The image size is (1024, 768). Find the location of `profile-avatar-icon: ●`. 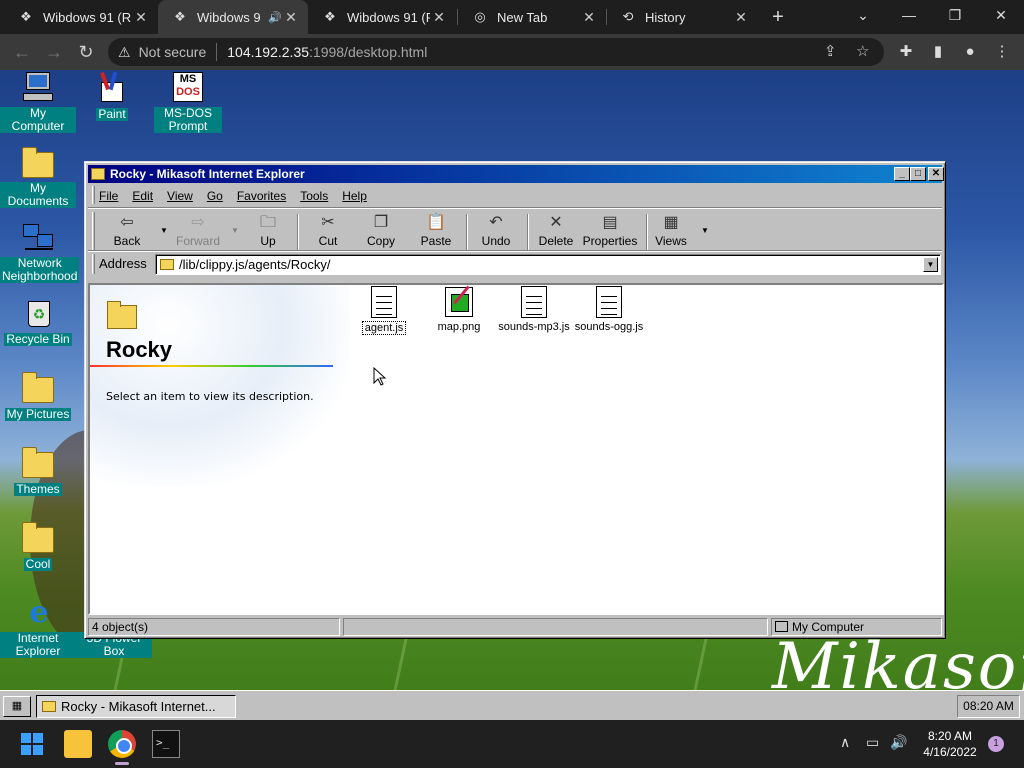

profile-avatar-icon: ● is located at coordinates (970, 52).